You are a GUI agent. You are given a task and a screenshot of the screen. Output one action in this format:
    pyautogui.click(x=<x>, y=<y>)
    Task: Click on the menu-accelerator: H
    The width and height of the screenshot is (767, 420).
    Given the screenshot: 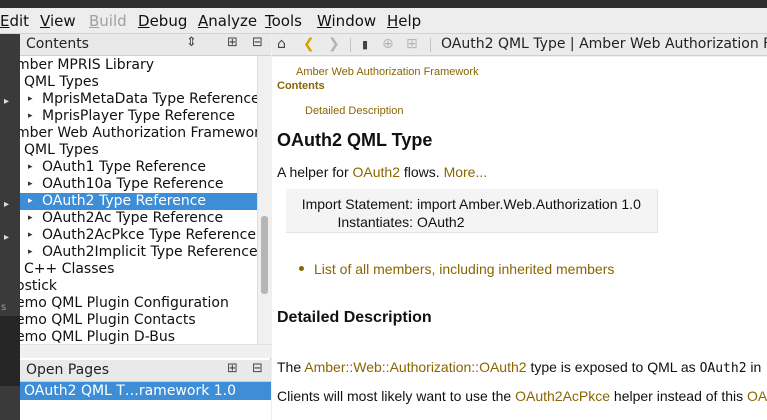 What is the action you would take?
    pyautogui.click(x=393, y=21)
    